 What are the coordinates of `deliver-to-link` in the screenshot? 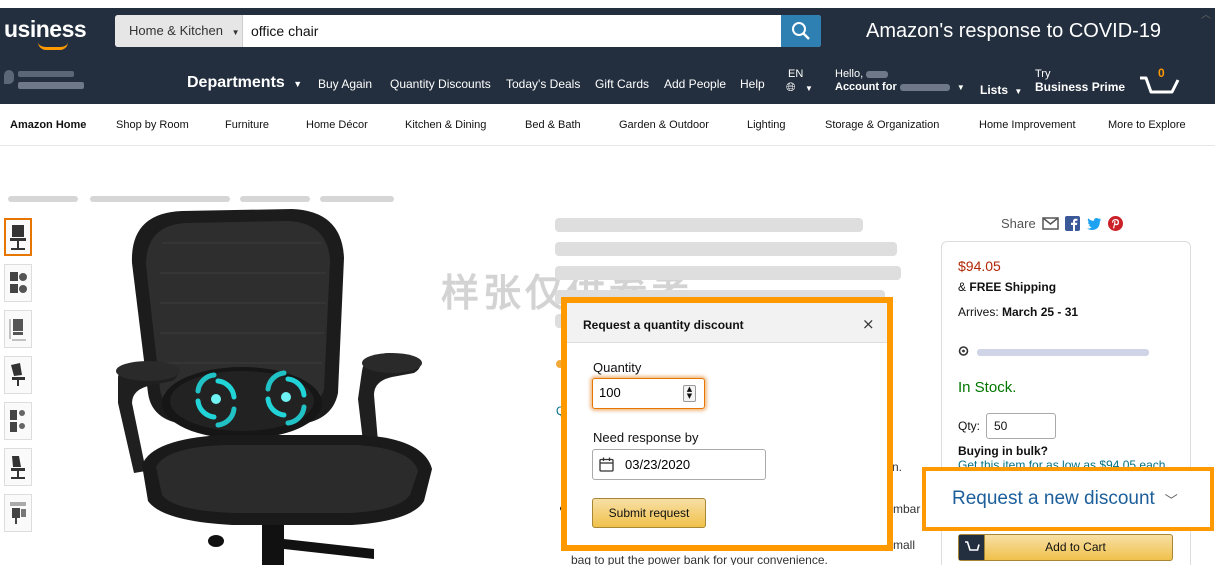 It's located at (1053, 352).